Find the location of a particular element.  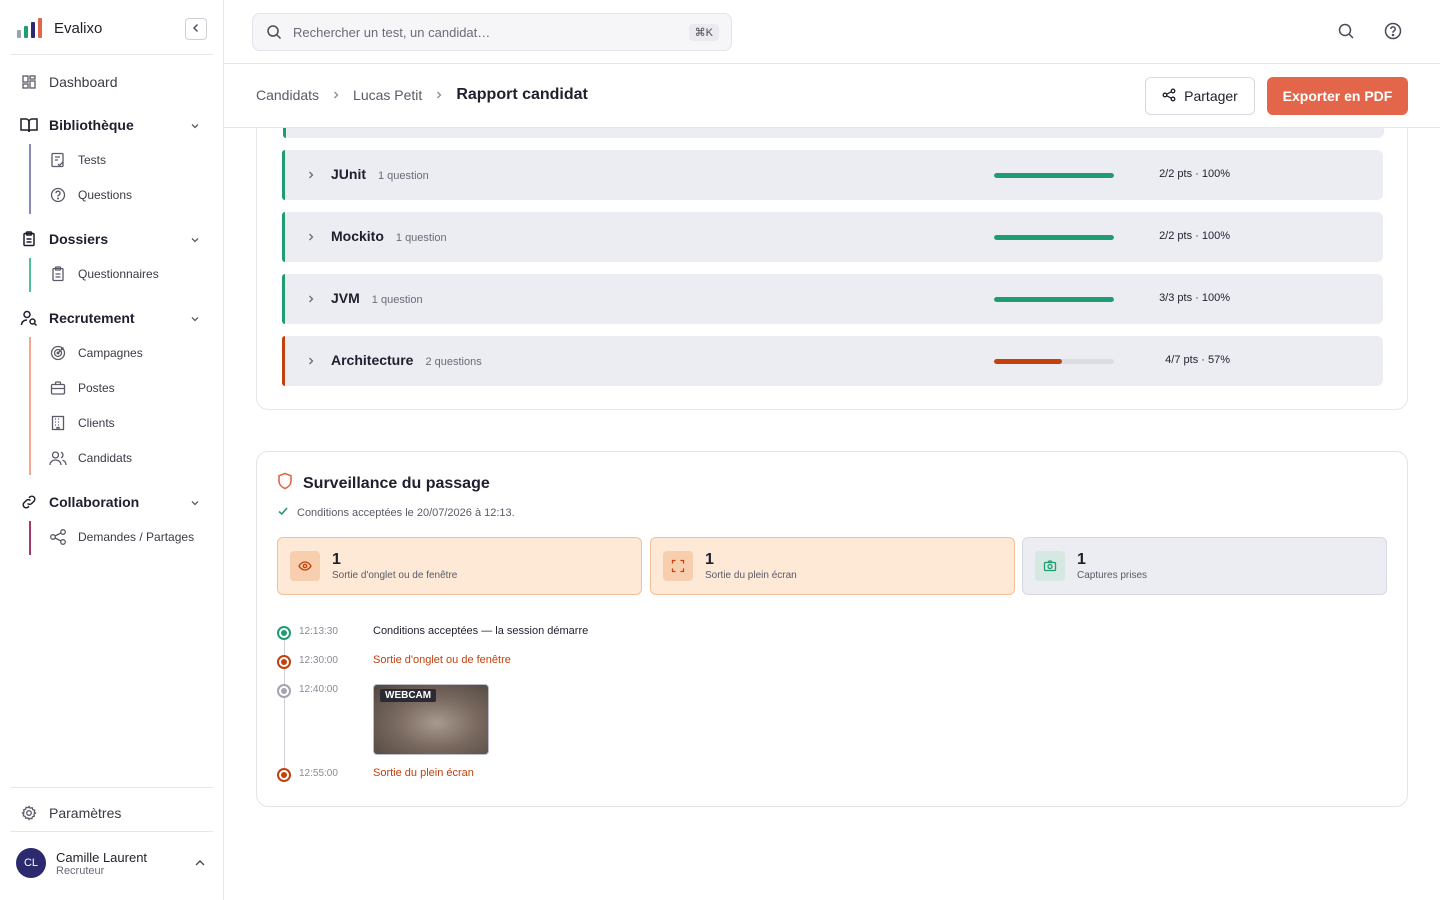

share-button: Partager is located at coordinates (1200, 96).